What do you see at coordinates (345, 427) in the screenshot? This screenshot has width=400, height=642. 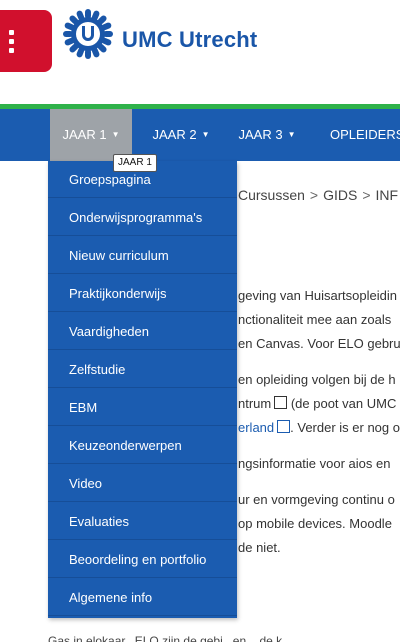 I see `content-text-part: . Verder is er nog o` at bounding box center [345, 427].